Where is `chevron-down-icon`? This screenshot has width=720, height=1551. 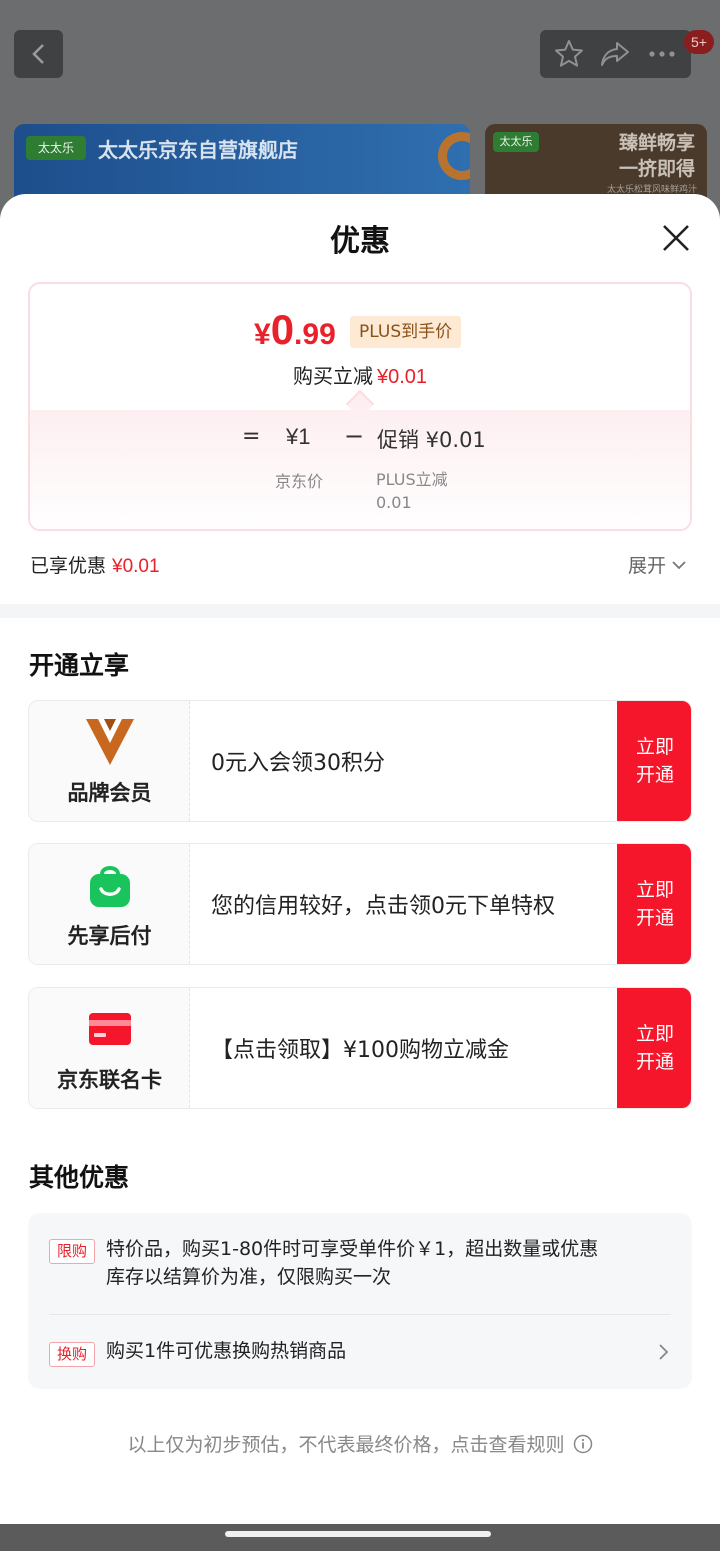
chevron-down-icon is located at coordinates (679, 564).